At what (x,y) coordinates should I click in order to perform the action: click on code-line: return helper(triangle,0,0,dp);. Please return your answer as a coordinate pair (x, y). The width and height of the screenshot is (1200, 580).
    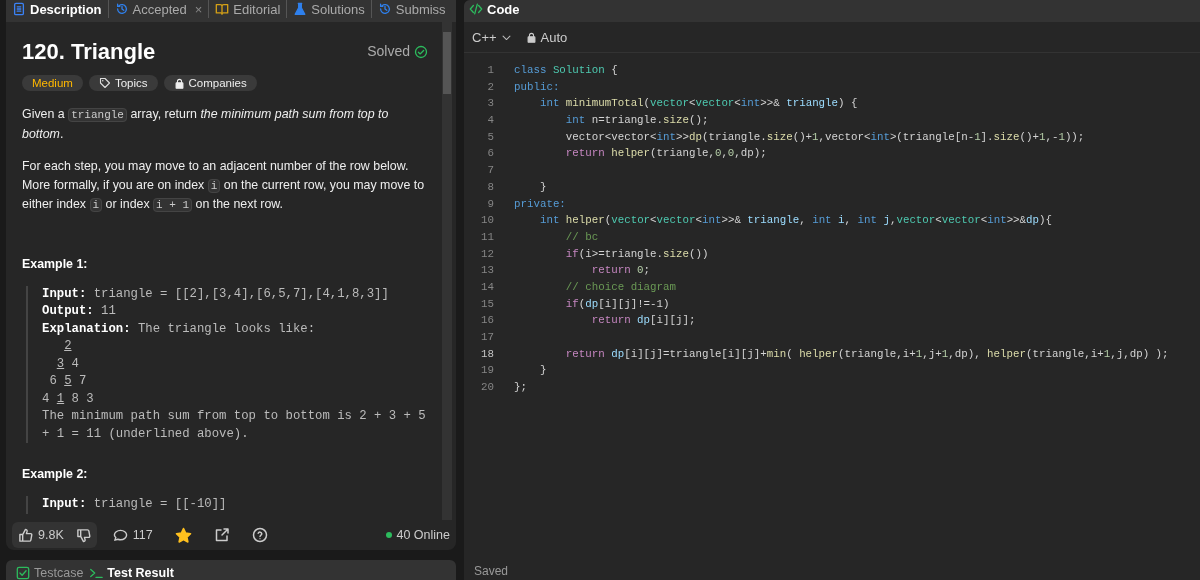
    Looking at the image, I should click on (665, 154).